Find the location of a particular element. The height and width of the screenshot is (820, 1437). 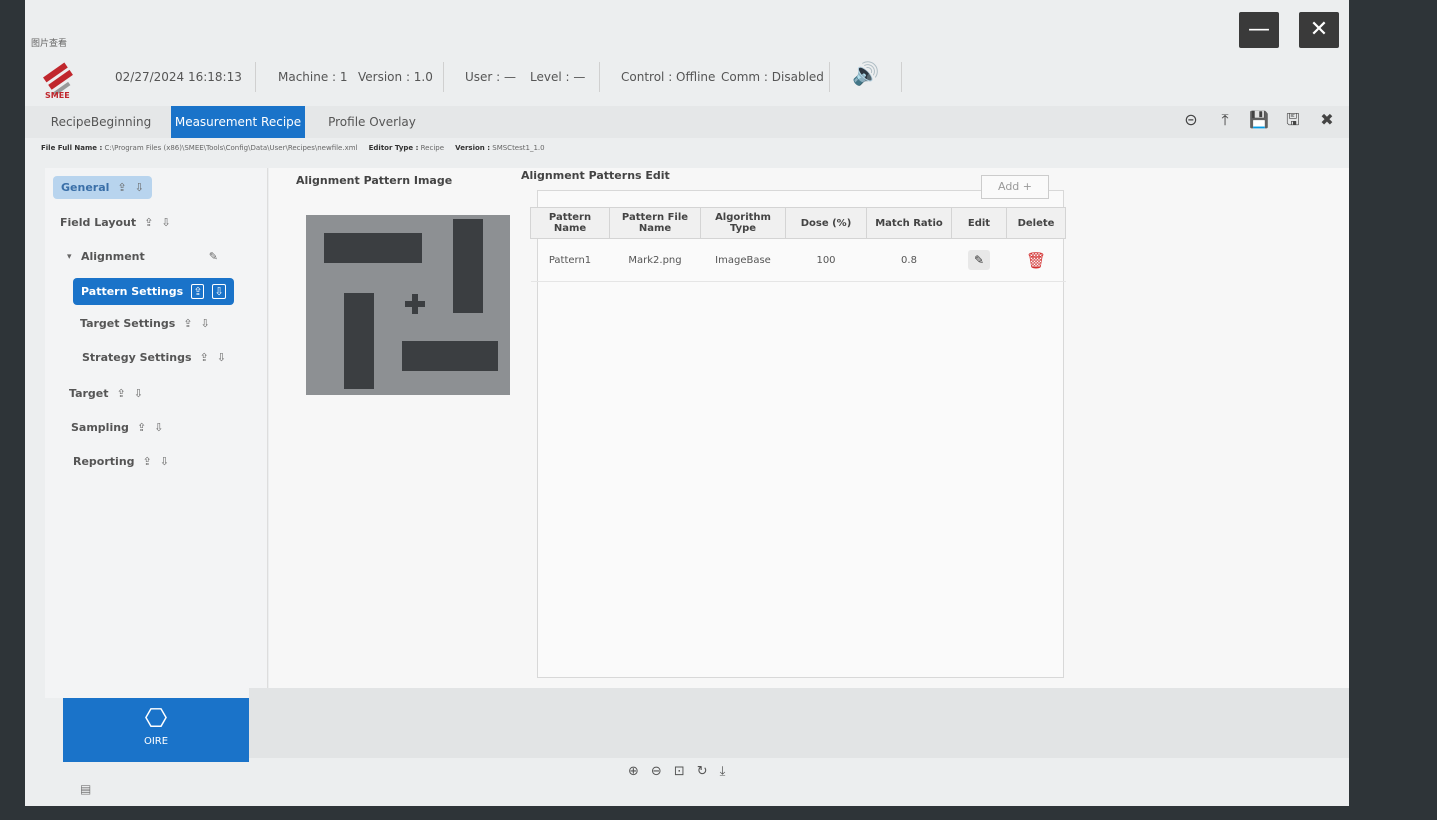

trash-icon: 🗑 is located at coordinates (1036, 260).